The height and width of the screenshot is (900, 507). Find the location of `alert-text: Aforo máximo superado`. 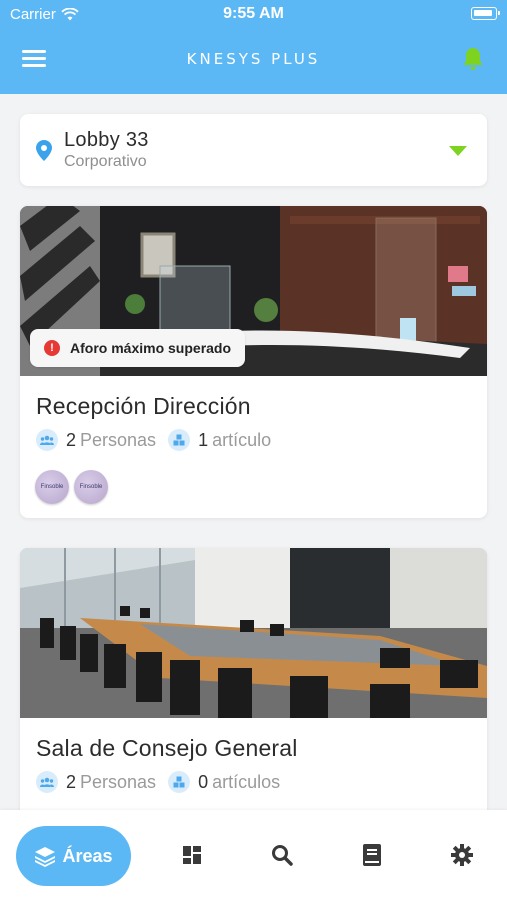

alert-text: Aforo máximo superado is located at coordinates (151, 348).